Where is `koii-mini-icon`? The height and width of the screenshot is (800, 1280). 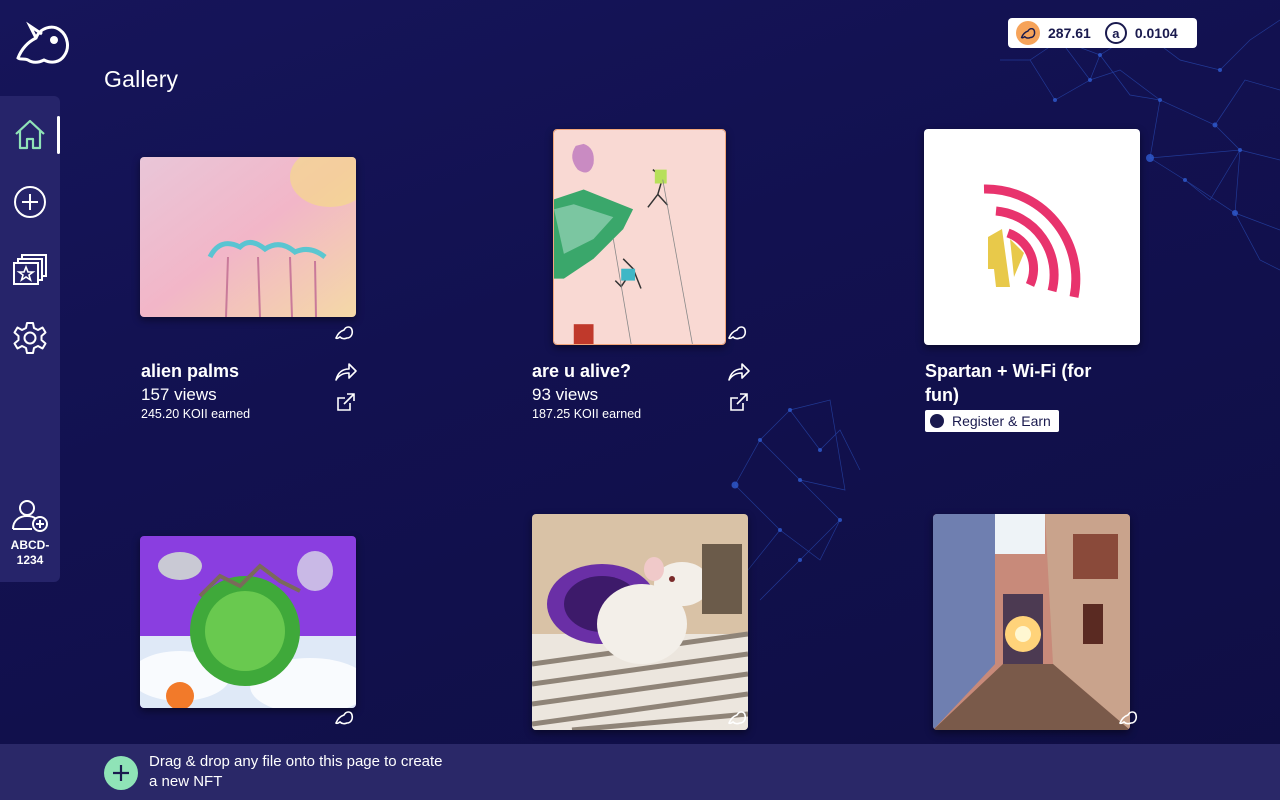
koii-mini-icon is located at coordinates (937, 421).